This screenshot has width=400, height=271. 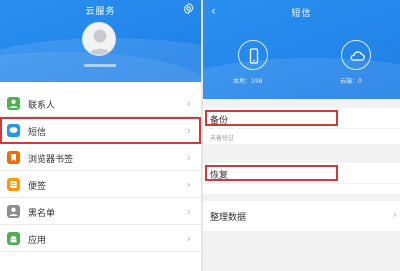 What do you see at coordinates (188, 8) in the screenshot?
I see `gear-icon` at bounding box center [188, 8].